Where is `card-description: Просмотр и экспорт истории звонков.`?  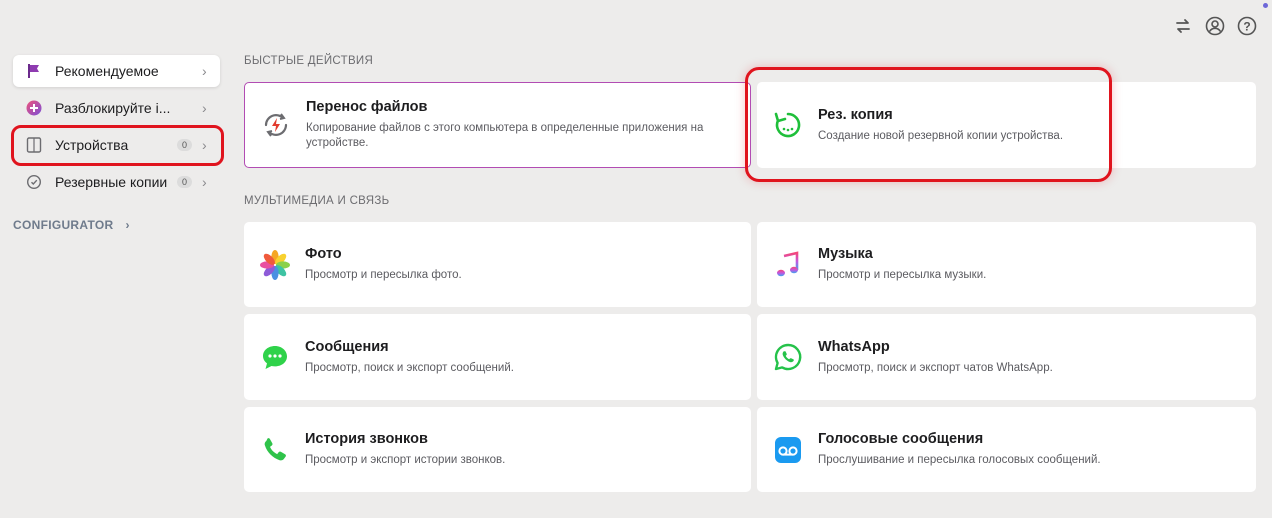 card-description: Просмотр и экспорт истории звонков. is located at coordinates (405, 460).